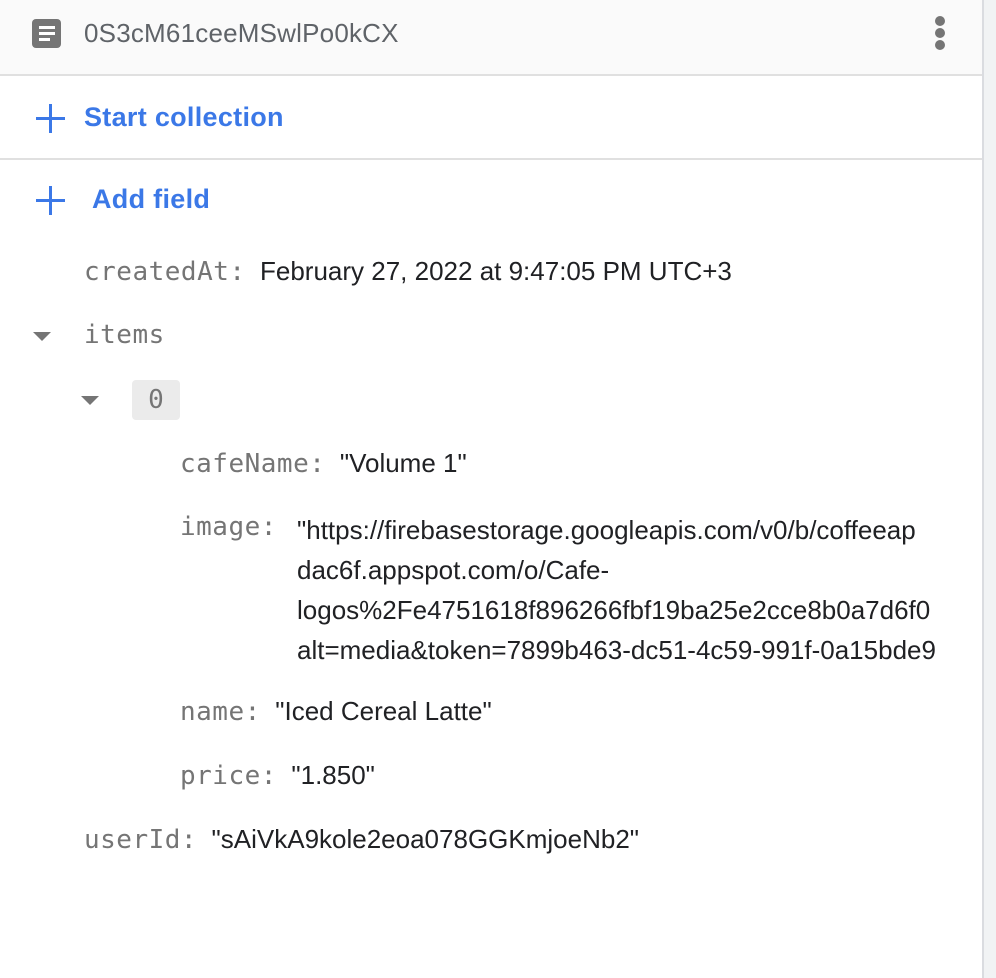 This screenshot has height=978, width=996. Describe the element at coordinates (491, 119) in the screenshot. I see `start-collection-button: Start collection` at that location.